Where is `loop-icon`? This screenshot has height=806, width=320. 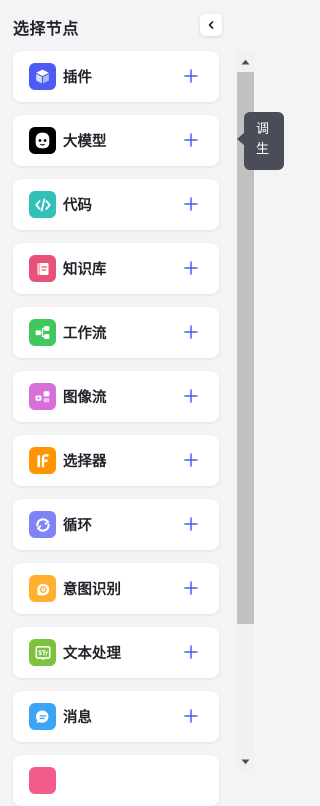
loop-icon is located at coordinates (42, 524).